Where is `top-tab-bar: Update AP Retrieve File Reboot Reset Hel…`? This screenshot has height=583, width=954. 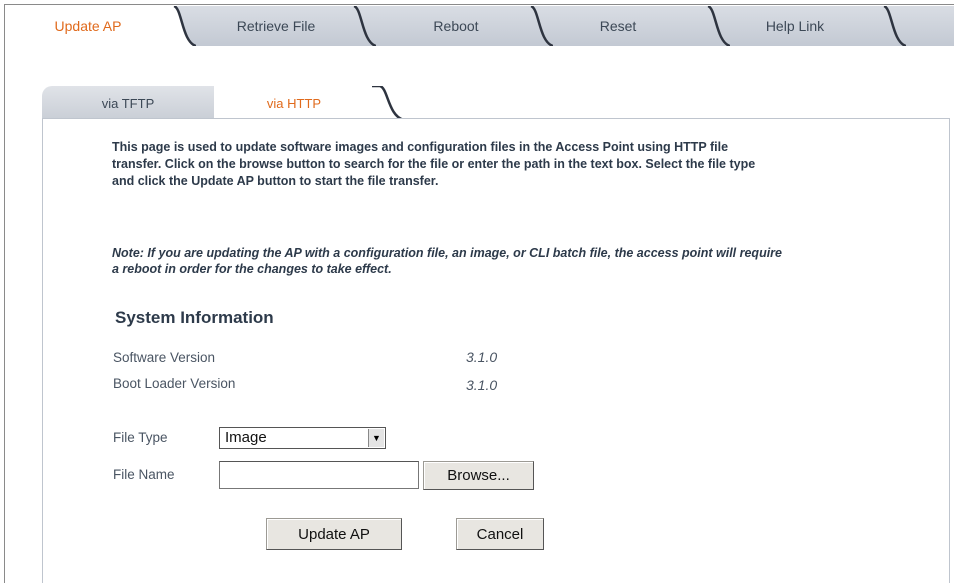 top-tab-bar: Update AP Retrieve File Reboot Reset Hel… is located at coordinates (481, 26).